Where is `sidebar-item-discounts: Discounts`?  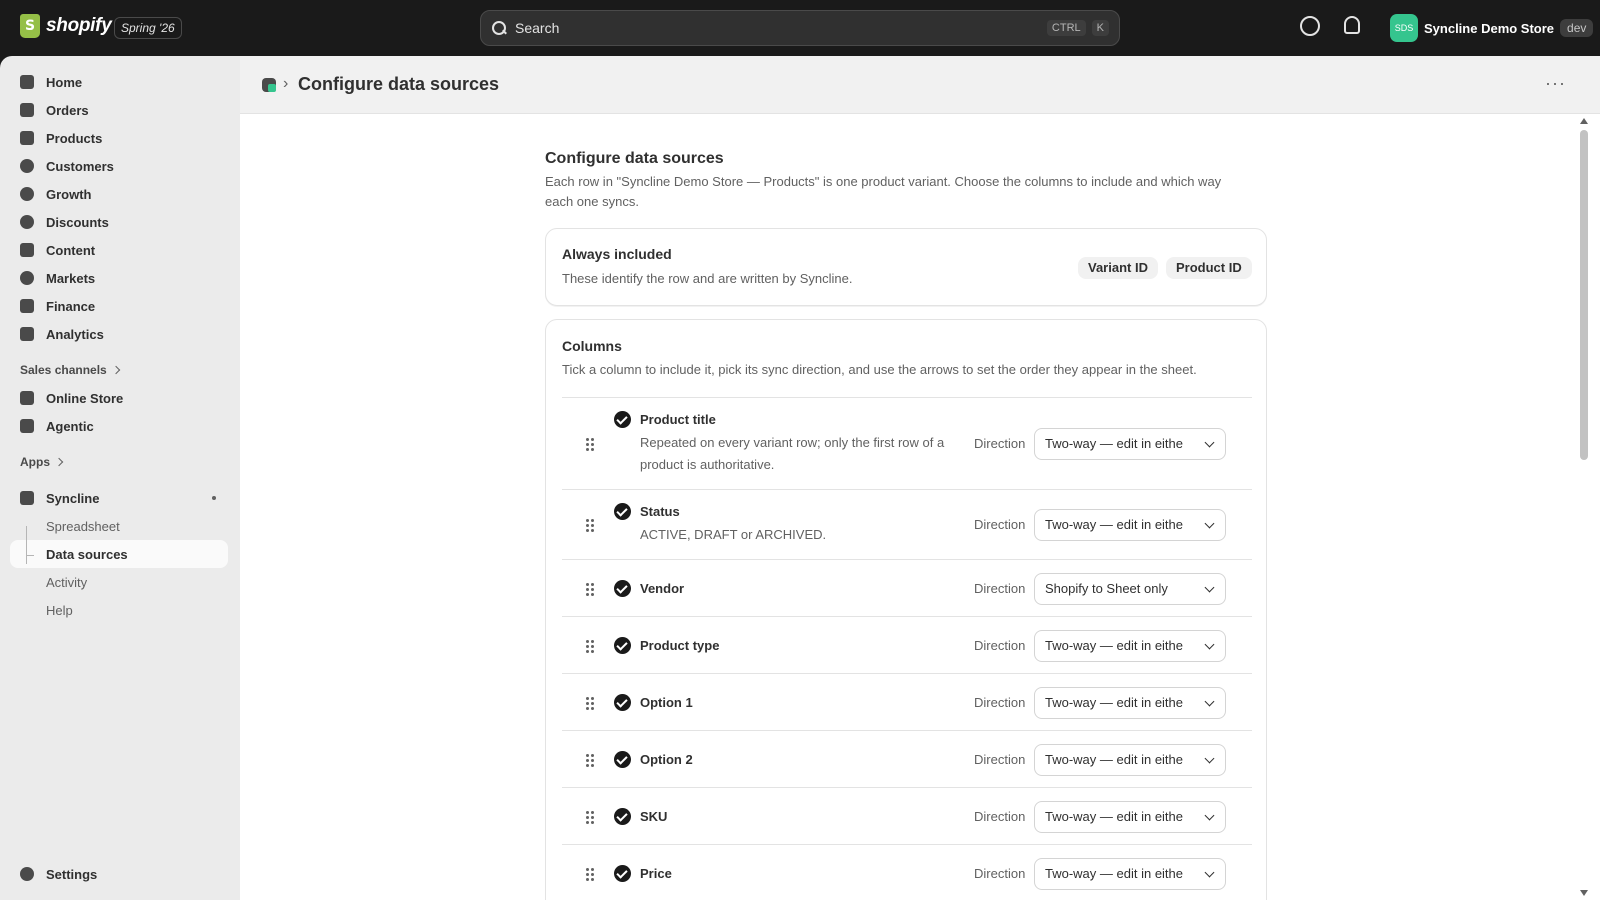
sidebar-item-discounts: Discounts is located at coordinates (119, 222).